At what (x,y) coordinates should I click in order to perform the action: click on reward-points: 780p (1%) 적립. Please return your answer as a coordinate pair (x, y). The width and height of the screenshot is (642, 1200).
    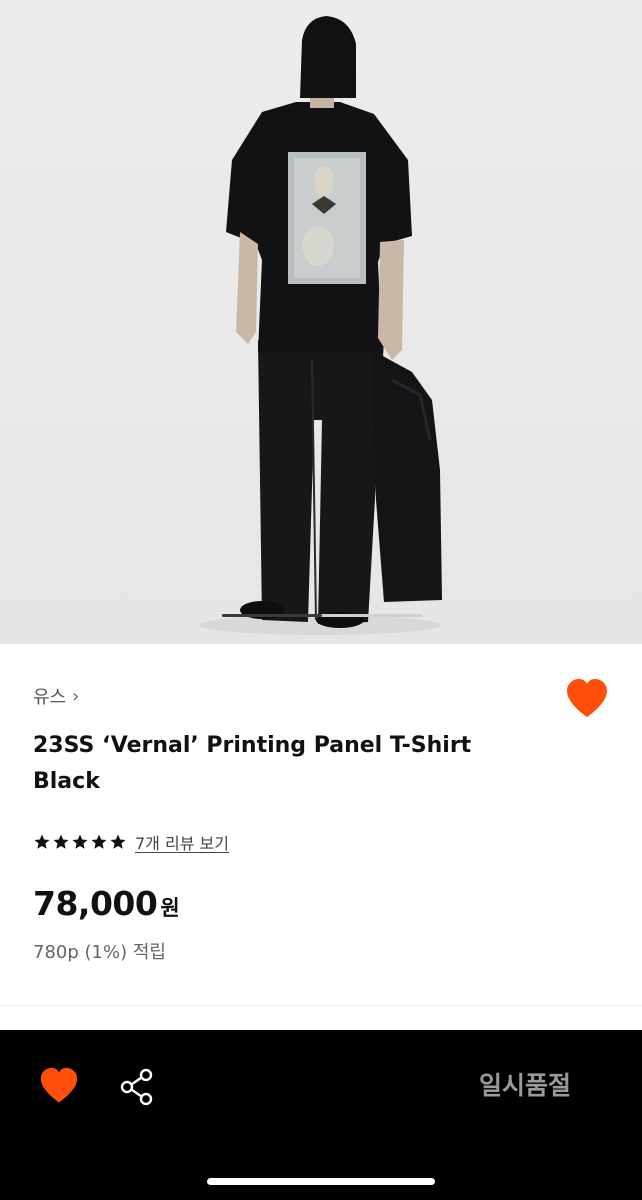
    Looking at the image, I should click on (99, 952).